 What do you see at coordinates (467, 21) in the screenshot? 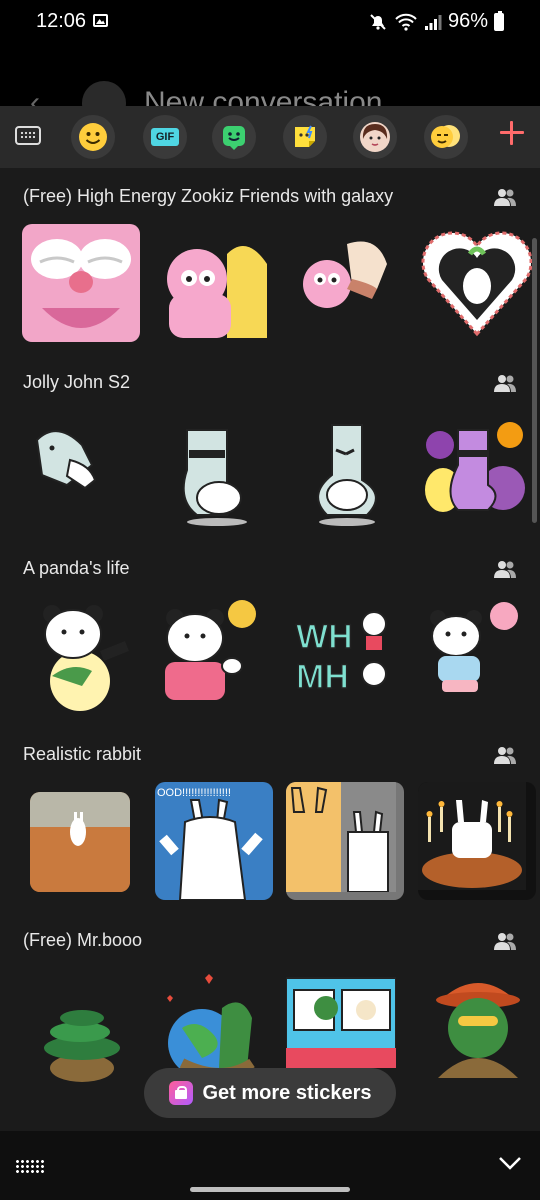
I see `battery-percent: 96%` at bounding box center [467, 21].